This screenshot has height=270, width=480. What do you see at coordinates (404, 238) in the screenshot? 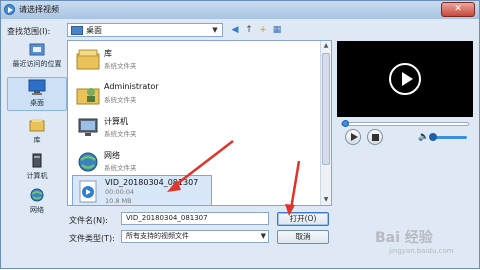
I see `watermark-logo: Bai 经验` at bounding box center [404, 238].